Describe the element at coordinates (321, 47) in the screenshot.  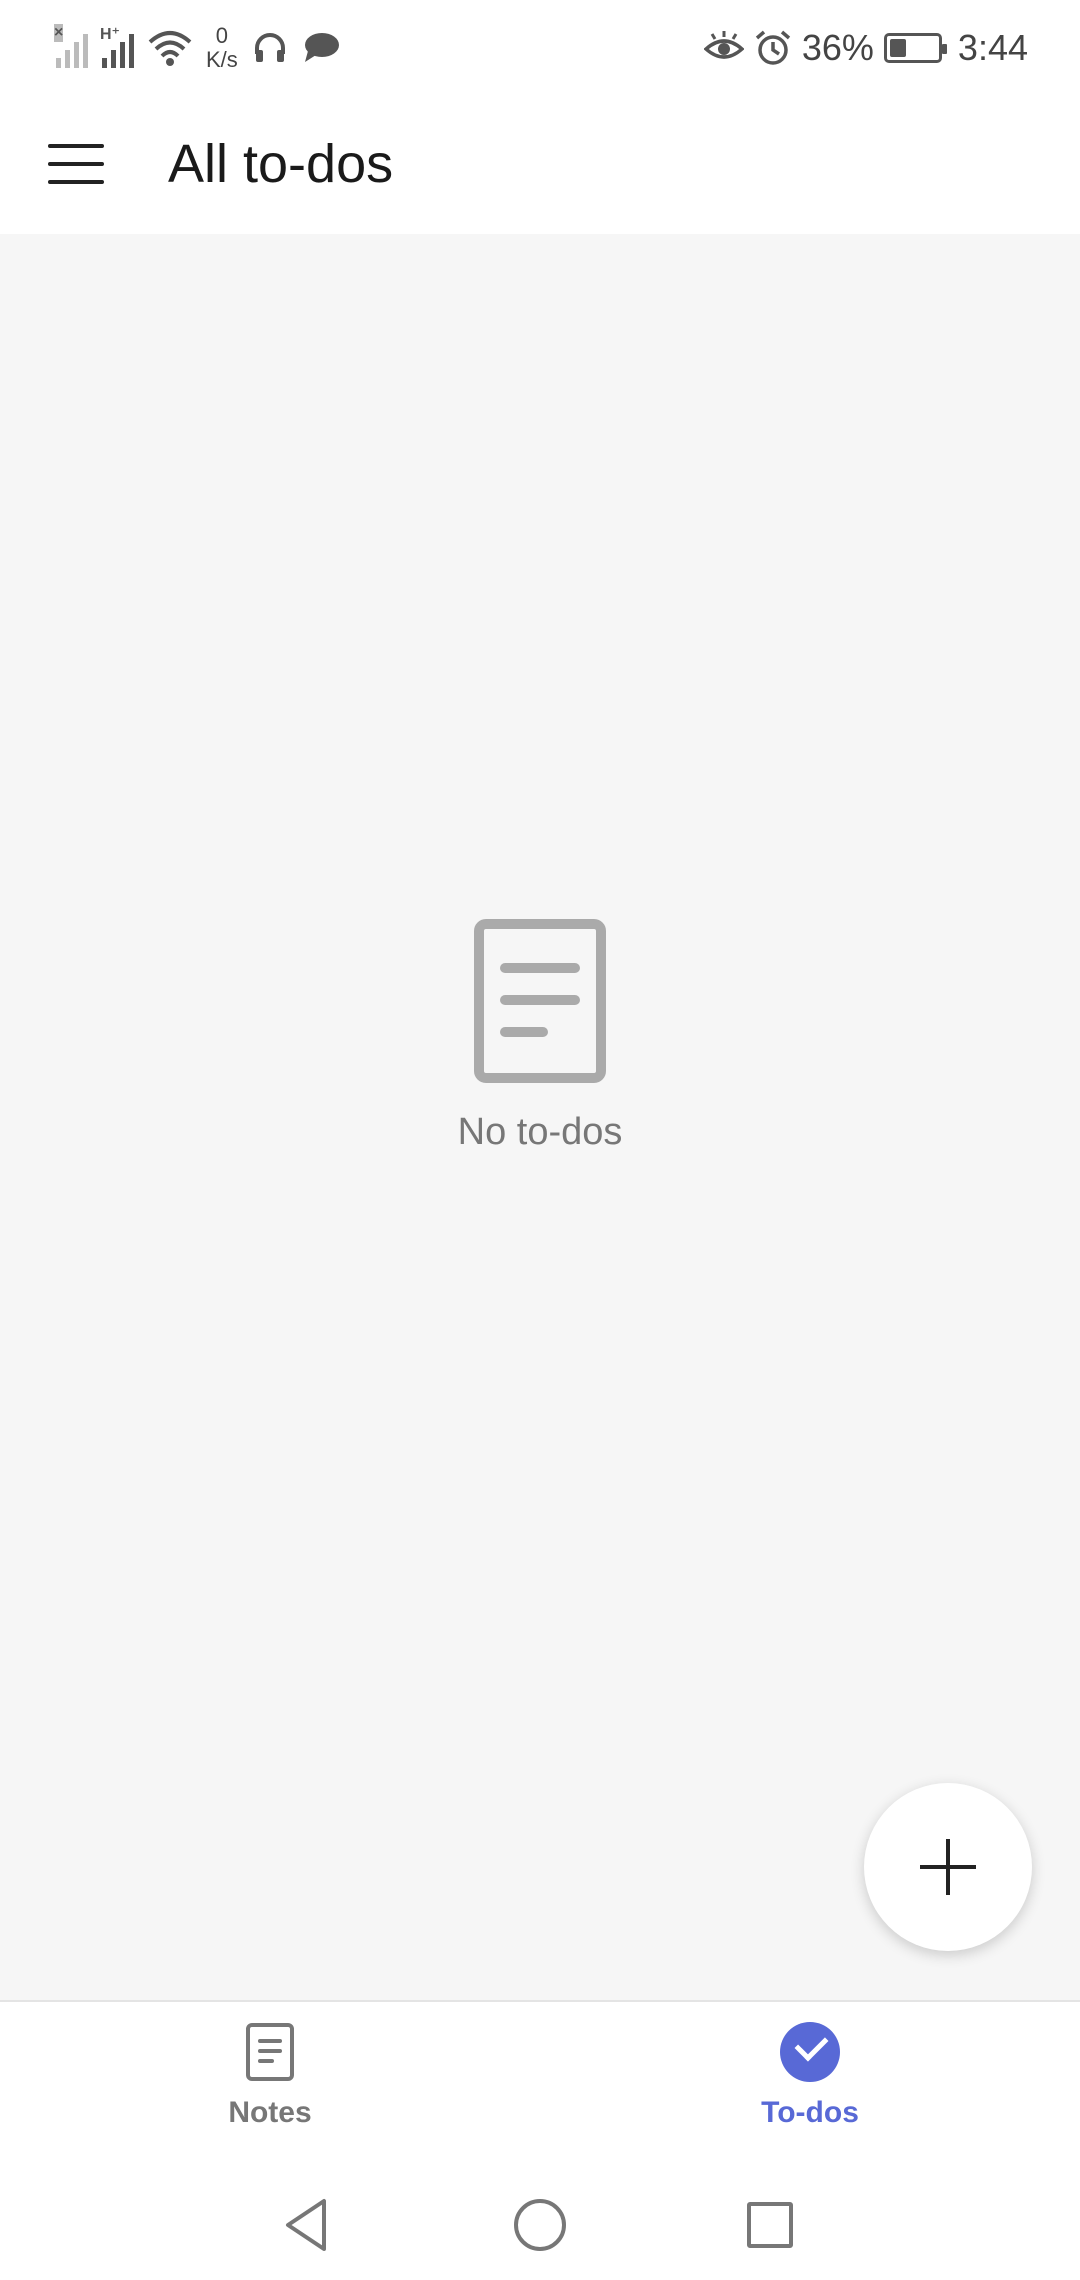
I see `message-icon` at that location.